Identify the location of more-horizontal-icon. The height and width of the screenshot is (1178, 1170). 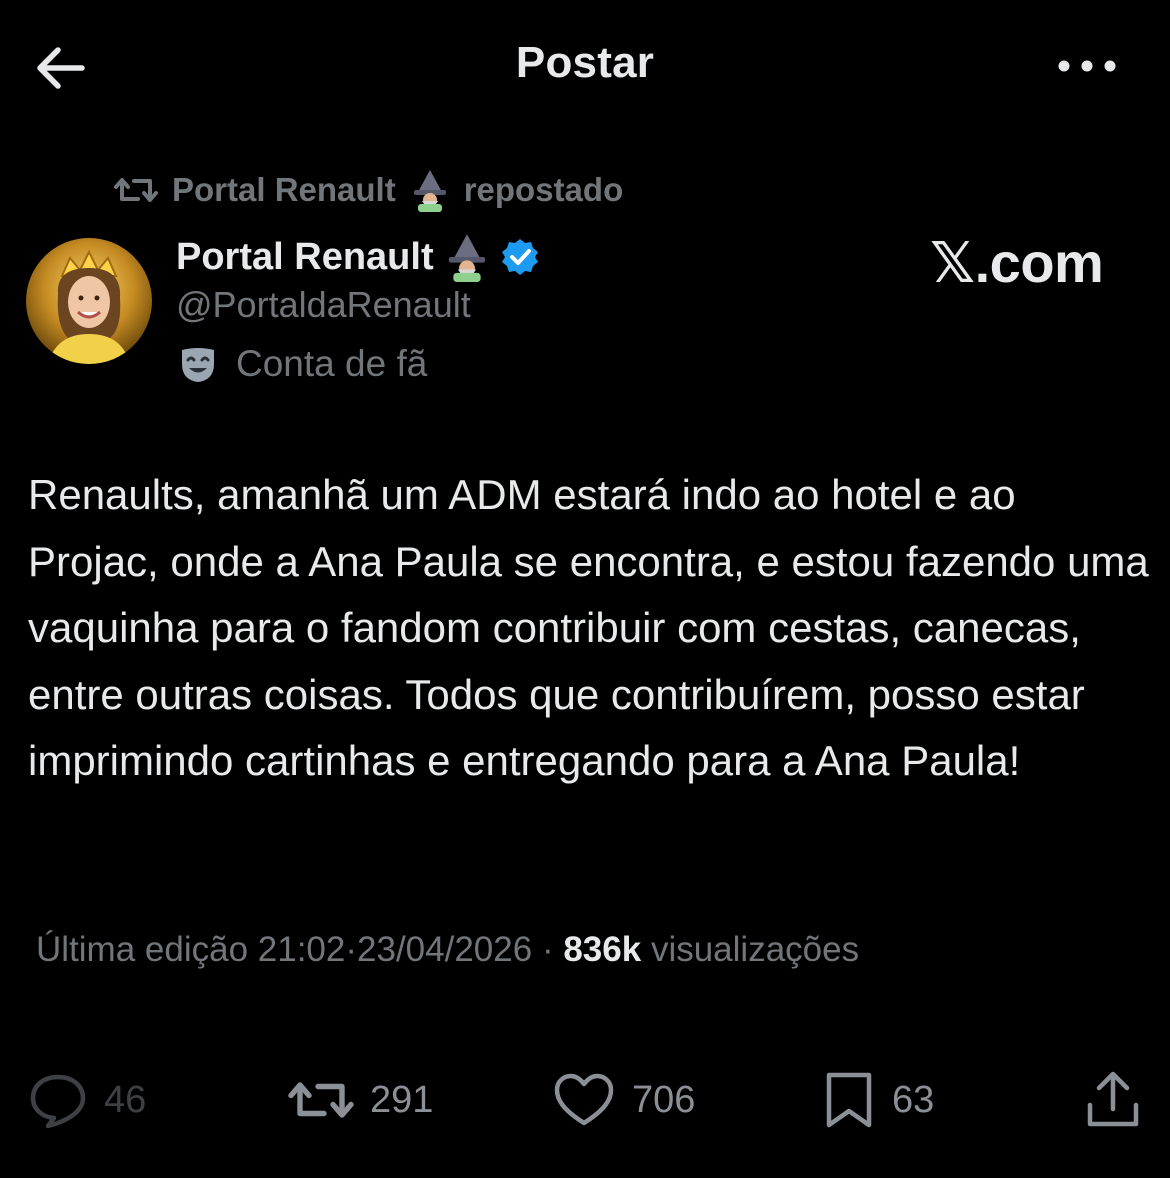
(1087, 66).